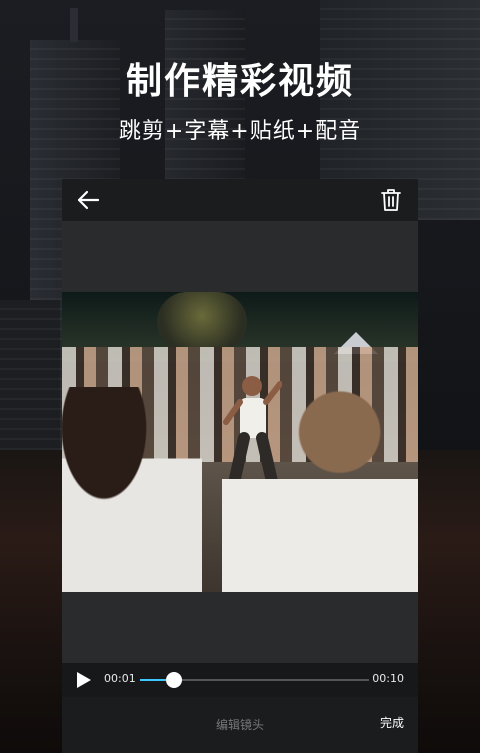  I want to click on promo-headline: 制作精彩视频, so click(239, 81).